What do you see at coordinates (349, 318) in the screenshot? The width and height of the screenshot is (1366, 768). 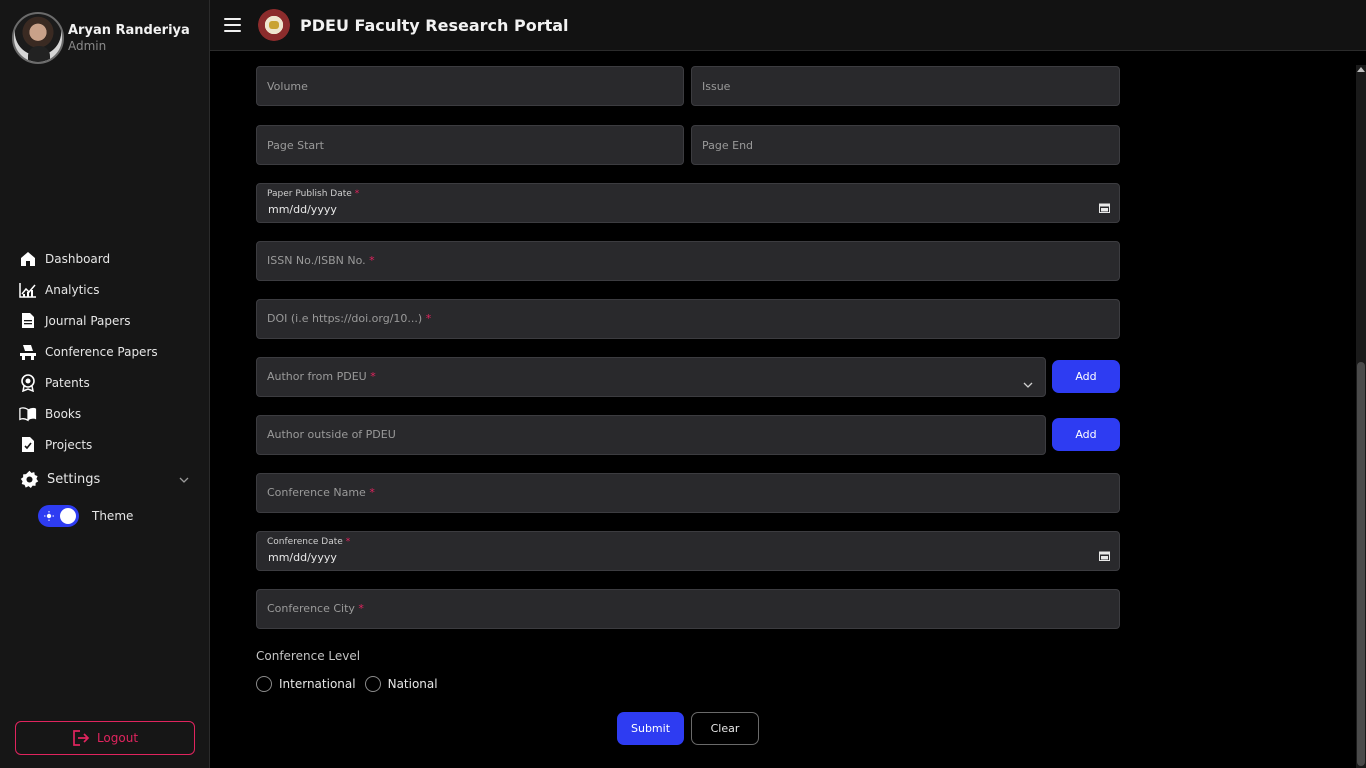 I see `field-label: DOI (i.e https://doi.org/10...) *` at bounding box center [349, 318].